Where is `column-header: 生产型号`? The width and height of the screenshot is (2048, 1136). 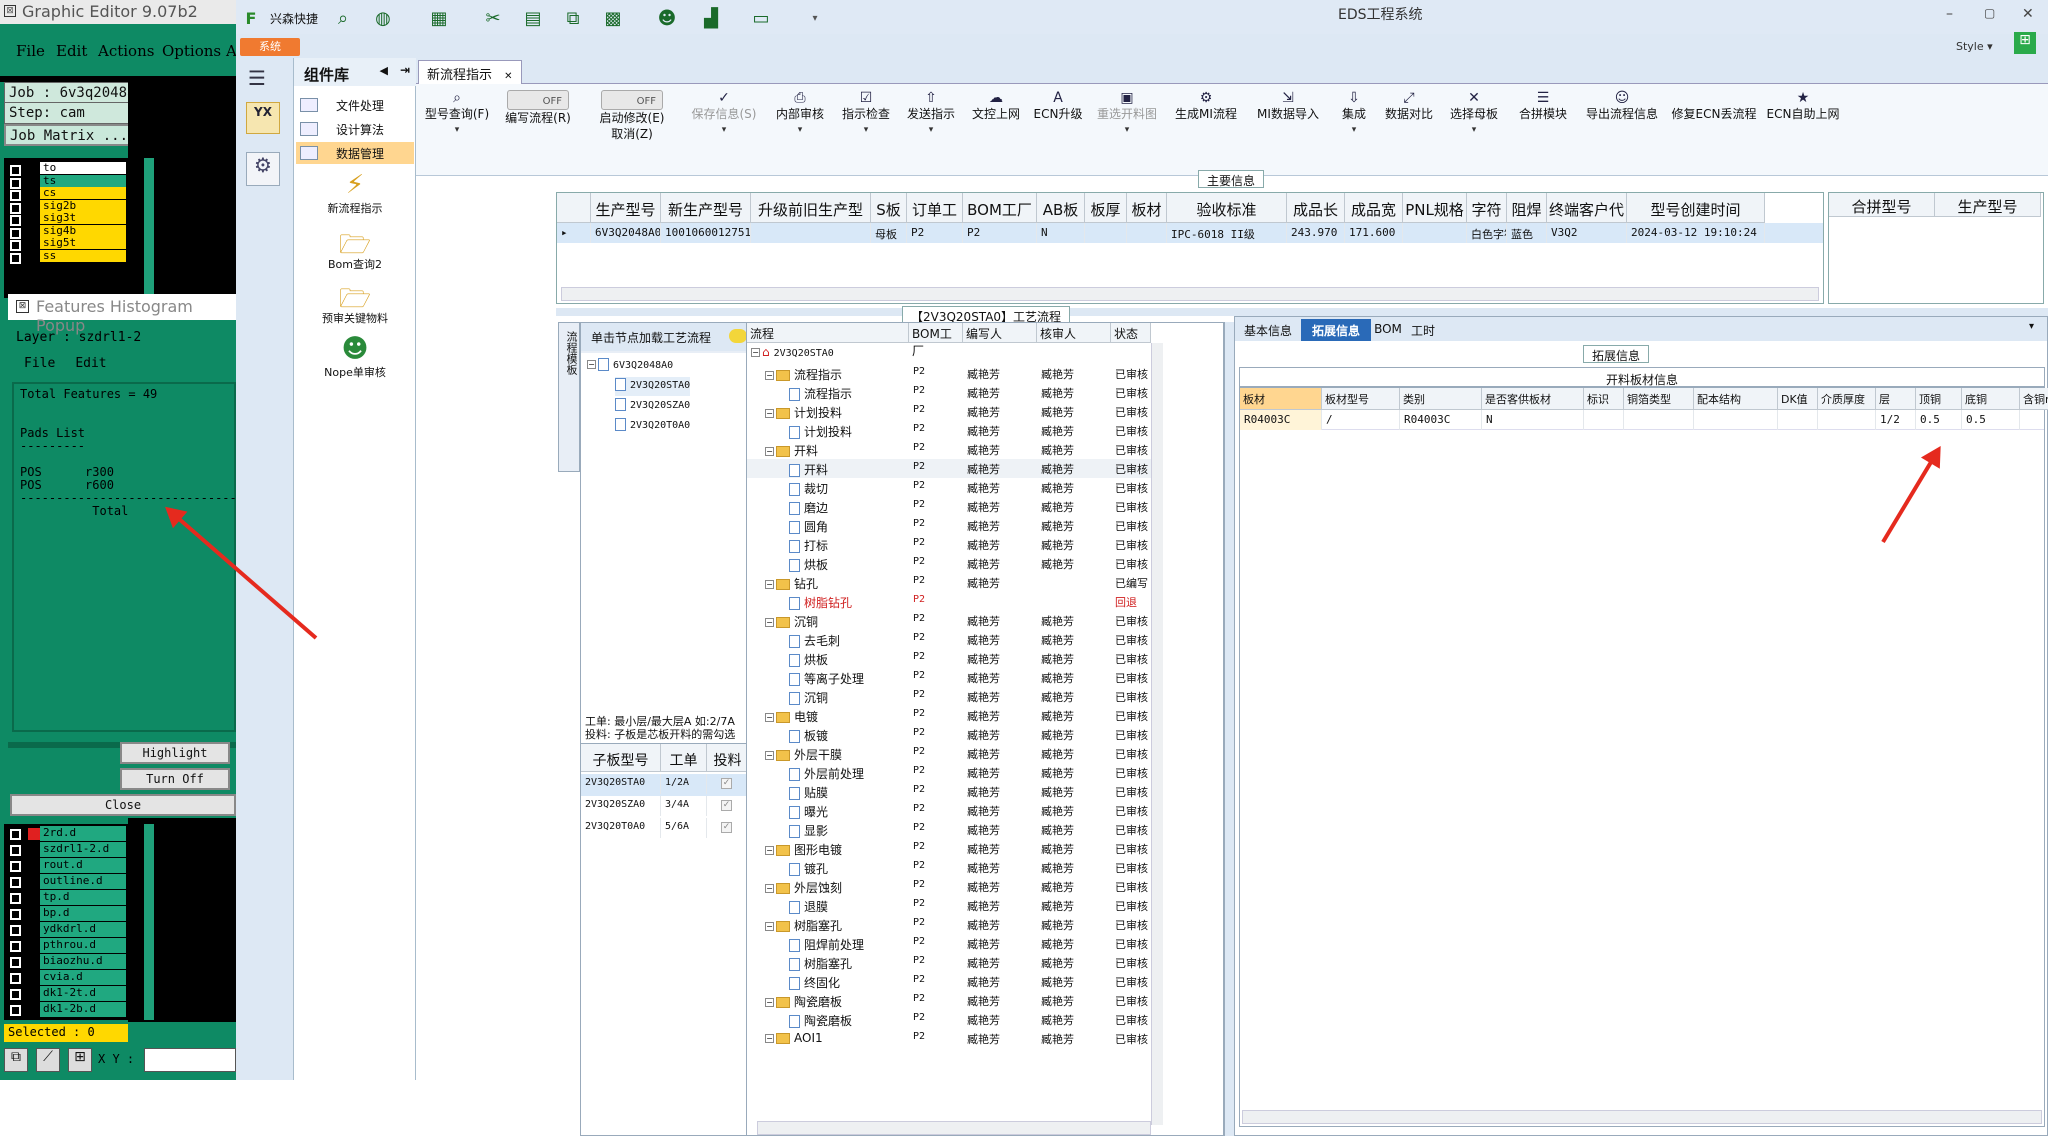
column-header: 生产型号 is located at coordinates (1988, 205).